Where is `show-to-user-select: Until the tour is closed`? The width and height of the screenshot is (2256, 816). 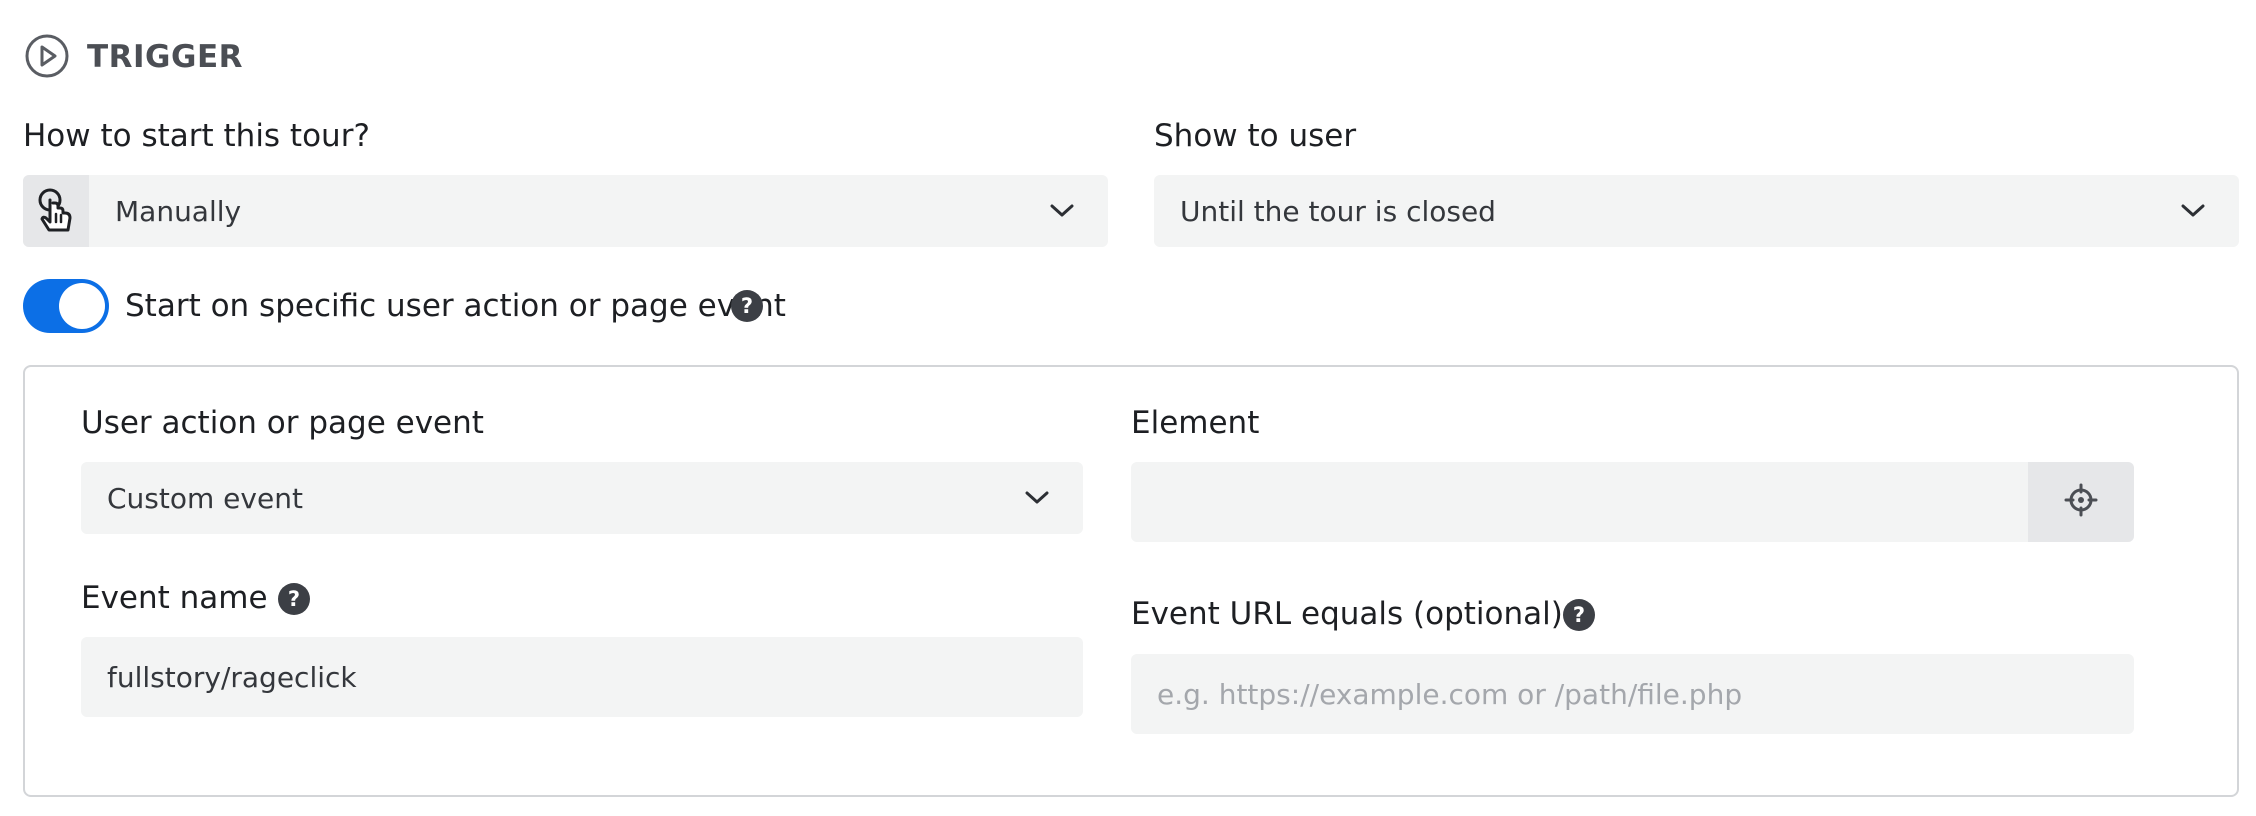
show-to-user-select: Until the tour is closed is located at coordinates (1696, 211).